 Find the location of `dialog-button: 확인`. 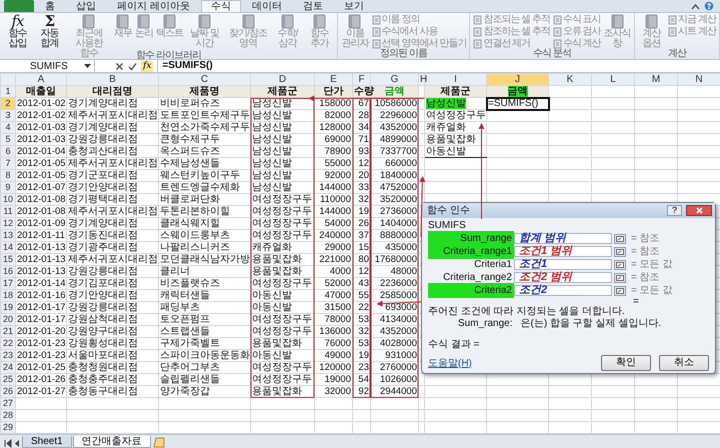

dialog-button: 확인 is located at coordinates (626, 363).